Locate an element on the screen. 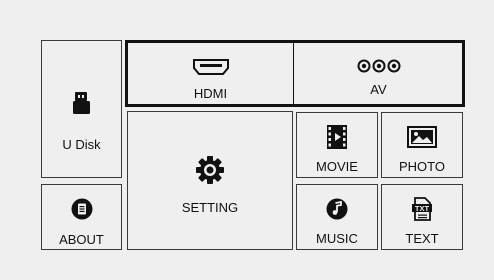 The image size is (494, 280). movie-label: MOVIE is located at coordinates (337, 166).